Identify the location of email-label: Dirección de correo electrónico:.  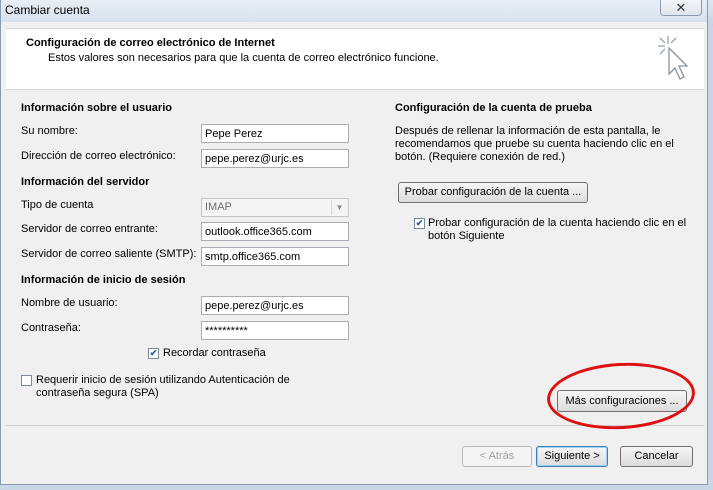
(98, 156).